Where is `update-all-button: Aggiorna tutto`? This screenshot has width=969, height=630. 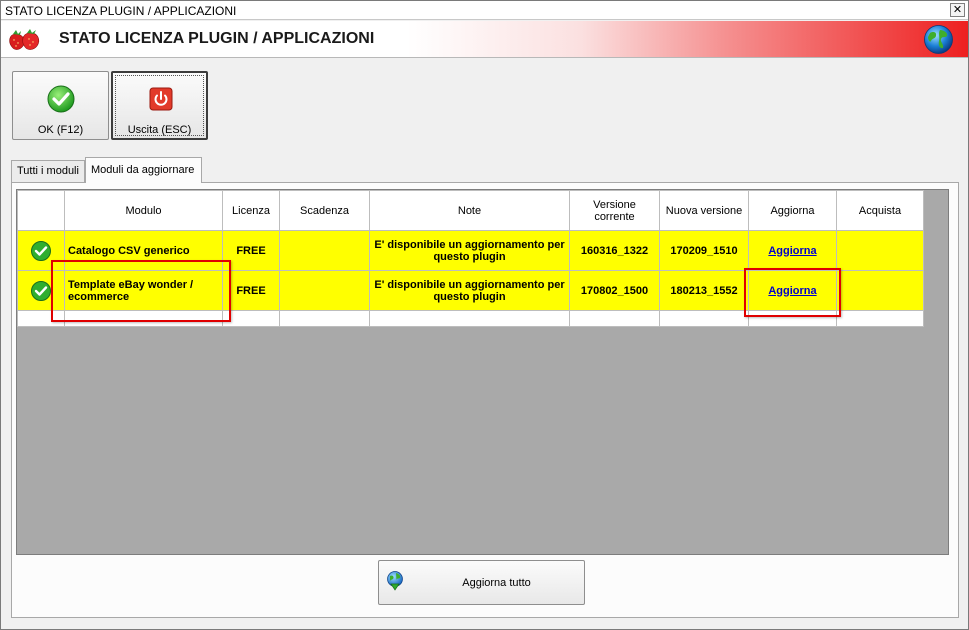
update-all-button: Aggiorna tutto is located at coordinates (481, 582).